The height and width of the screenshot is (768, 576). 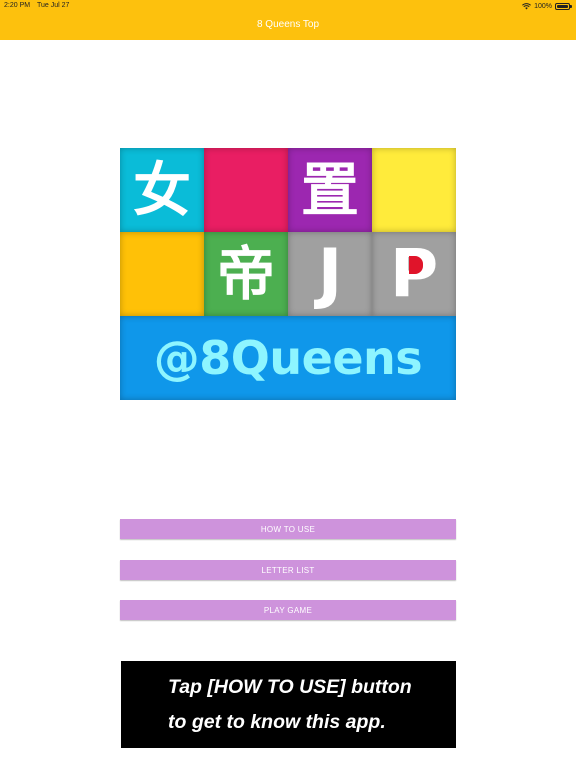 I want to click on logo-cell-yellow, so click(x=414, y=190).